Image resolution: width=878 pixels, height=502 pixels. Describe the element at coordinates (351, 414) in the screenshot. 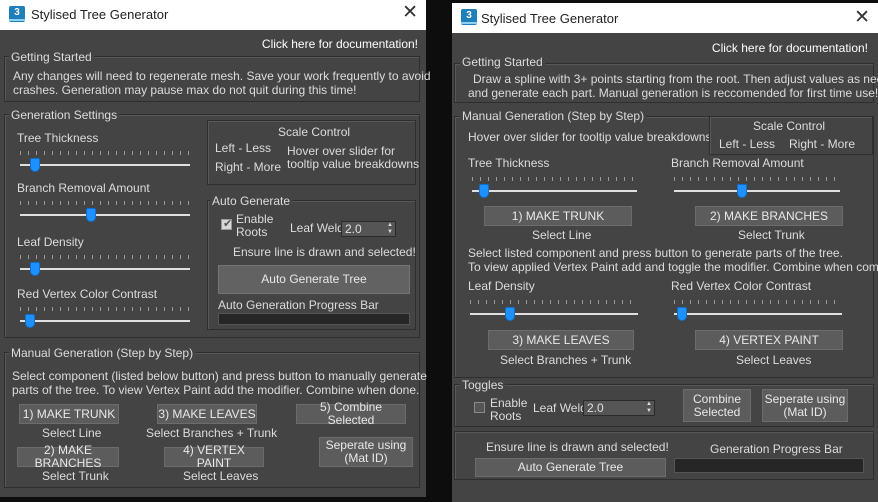

I see `combine-selected-button: 5) Combine Selected` at that location.